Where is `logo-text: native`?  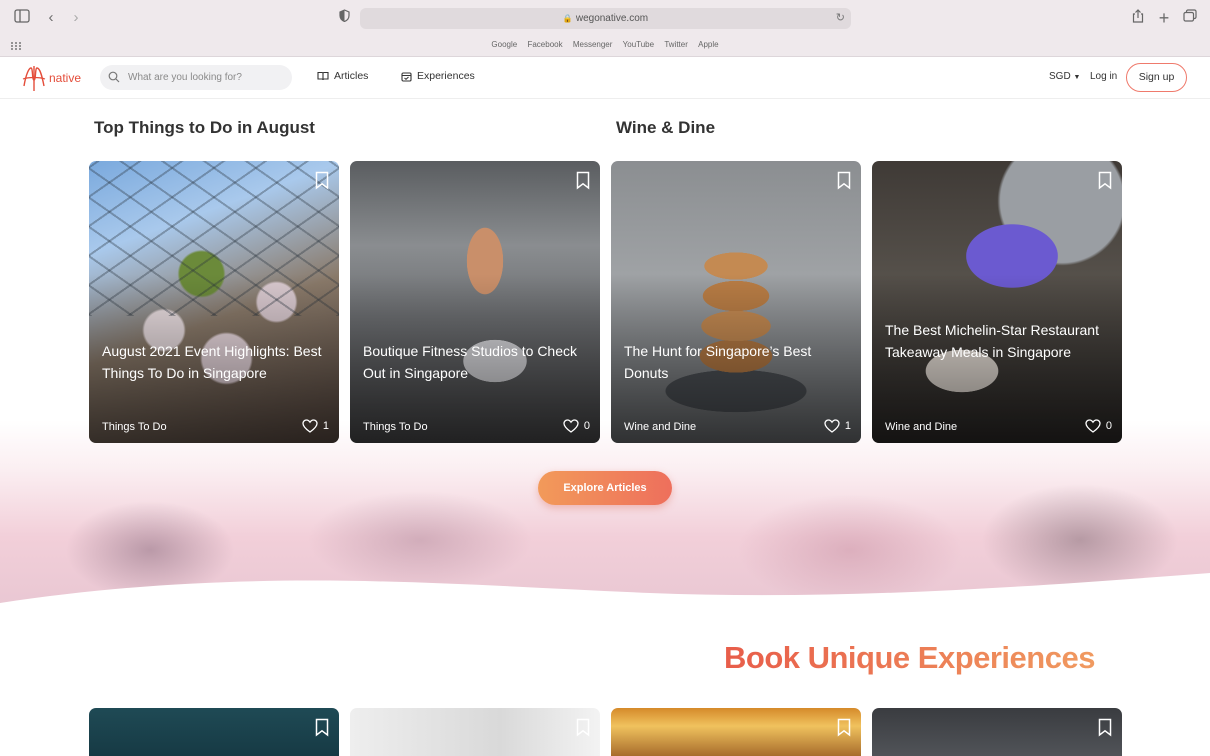
logo-text: native is located at coordinates (65, 78).